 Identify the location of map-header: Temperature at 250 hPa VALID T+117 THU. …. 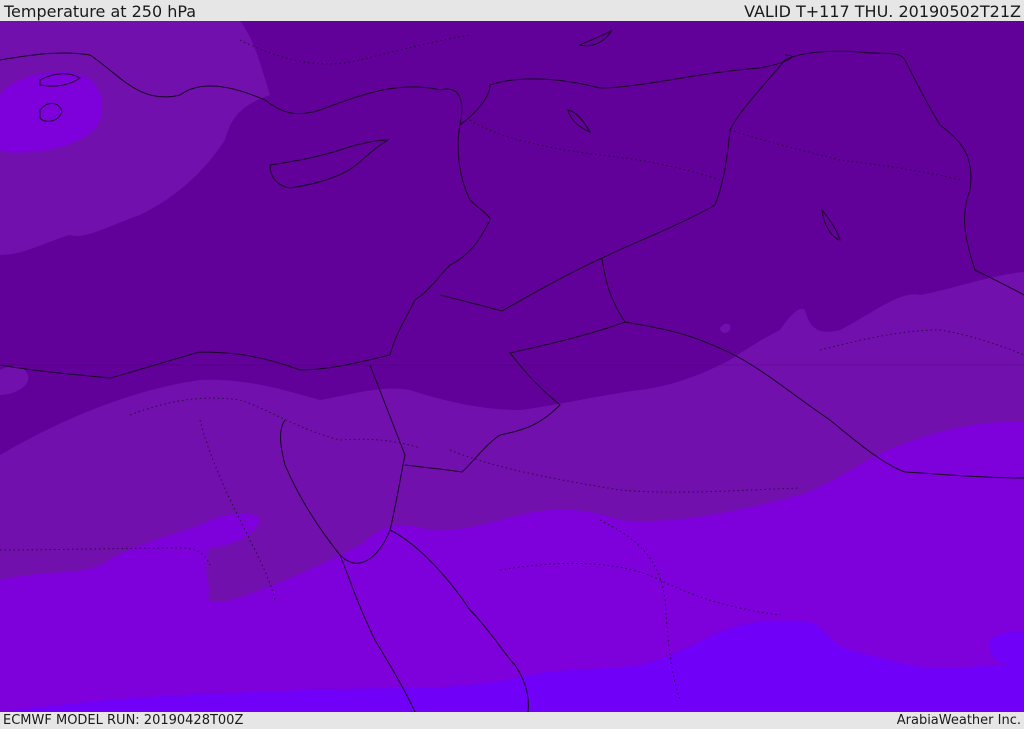
(512, 10).